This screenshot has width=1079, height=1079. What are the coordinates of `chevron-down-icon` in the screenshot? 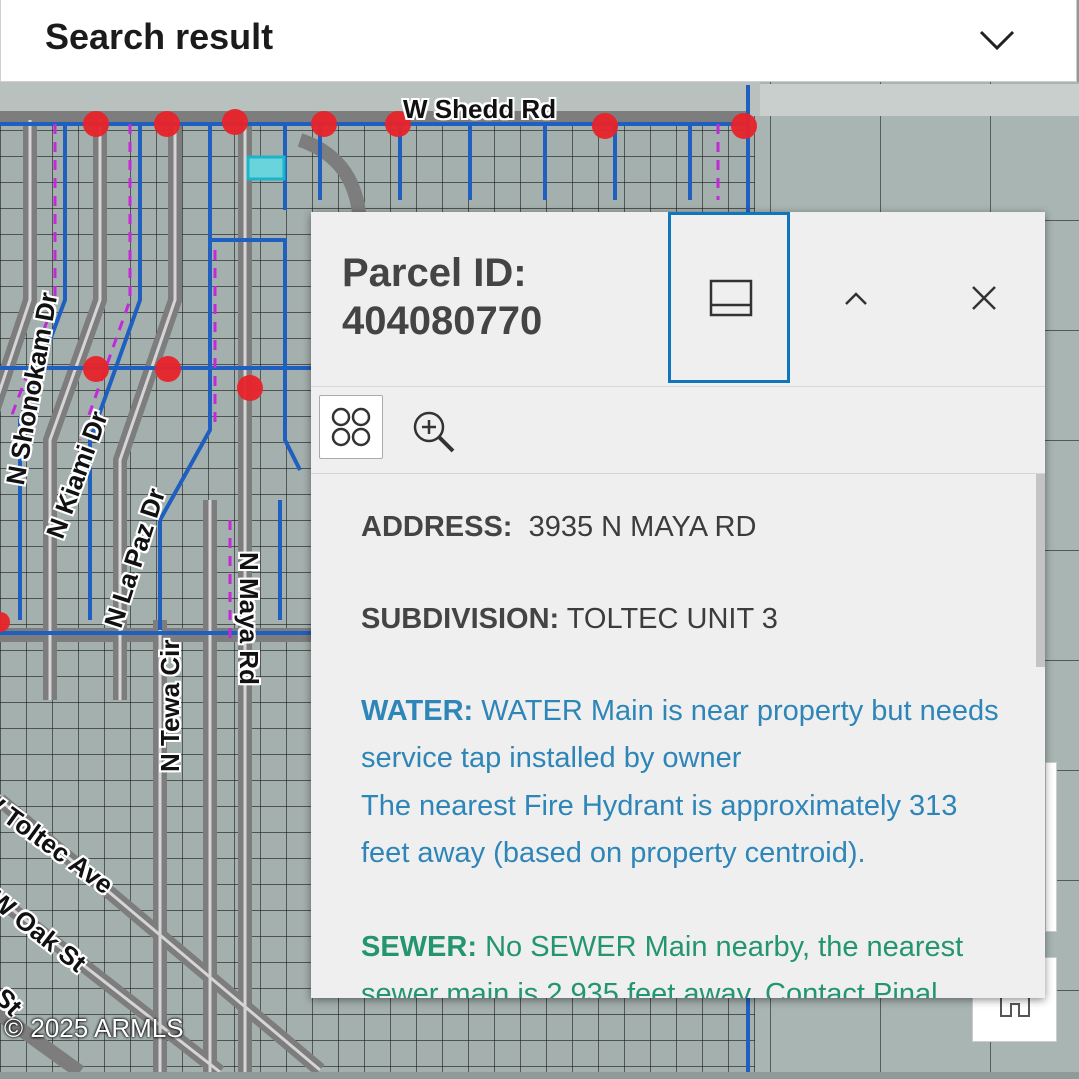 It's located at (997, 39).